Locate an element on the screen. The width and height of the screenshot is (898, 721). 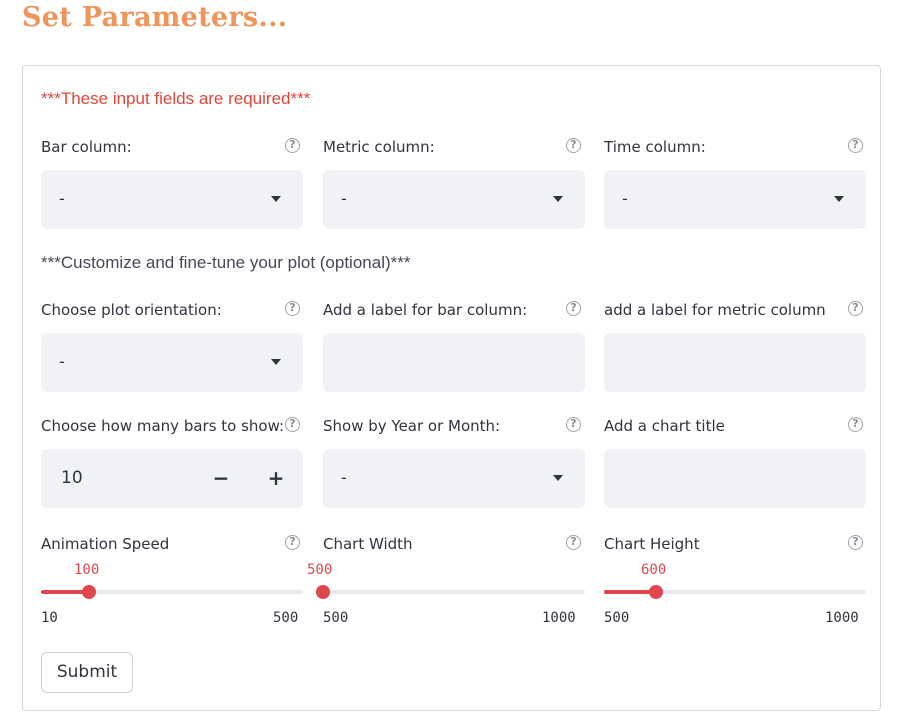
chart-width-slider is located at coordinates (454, 592).